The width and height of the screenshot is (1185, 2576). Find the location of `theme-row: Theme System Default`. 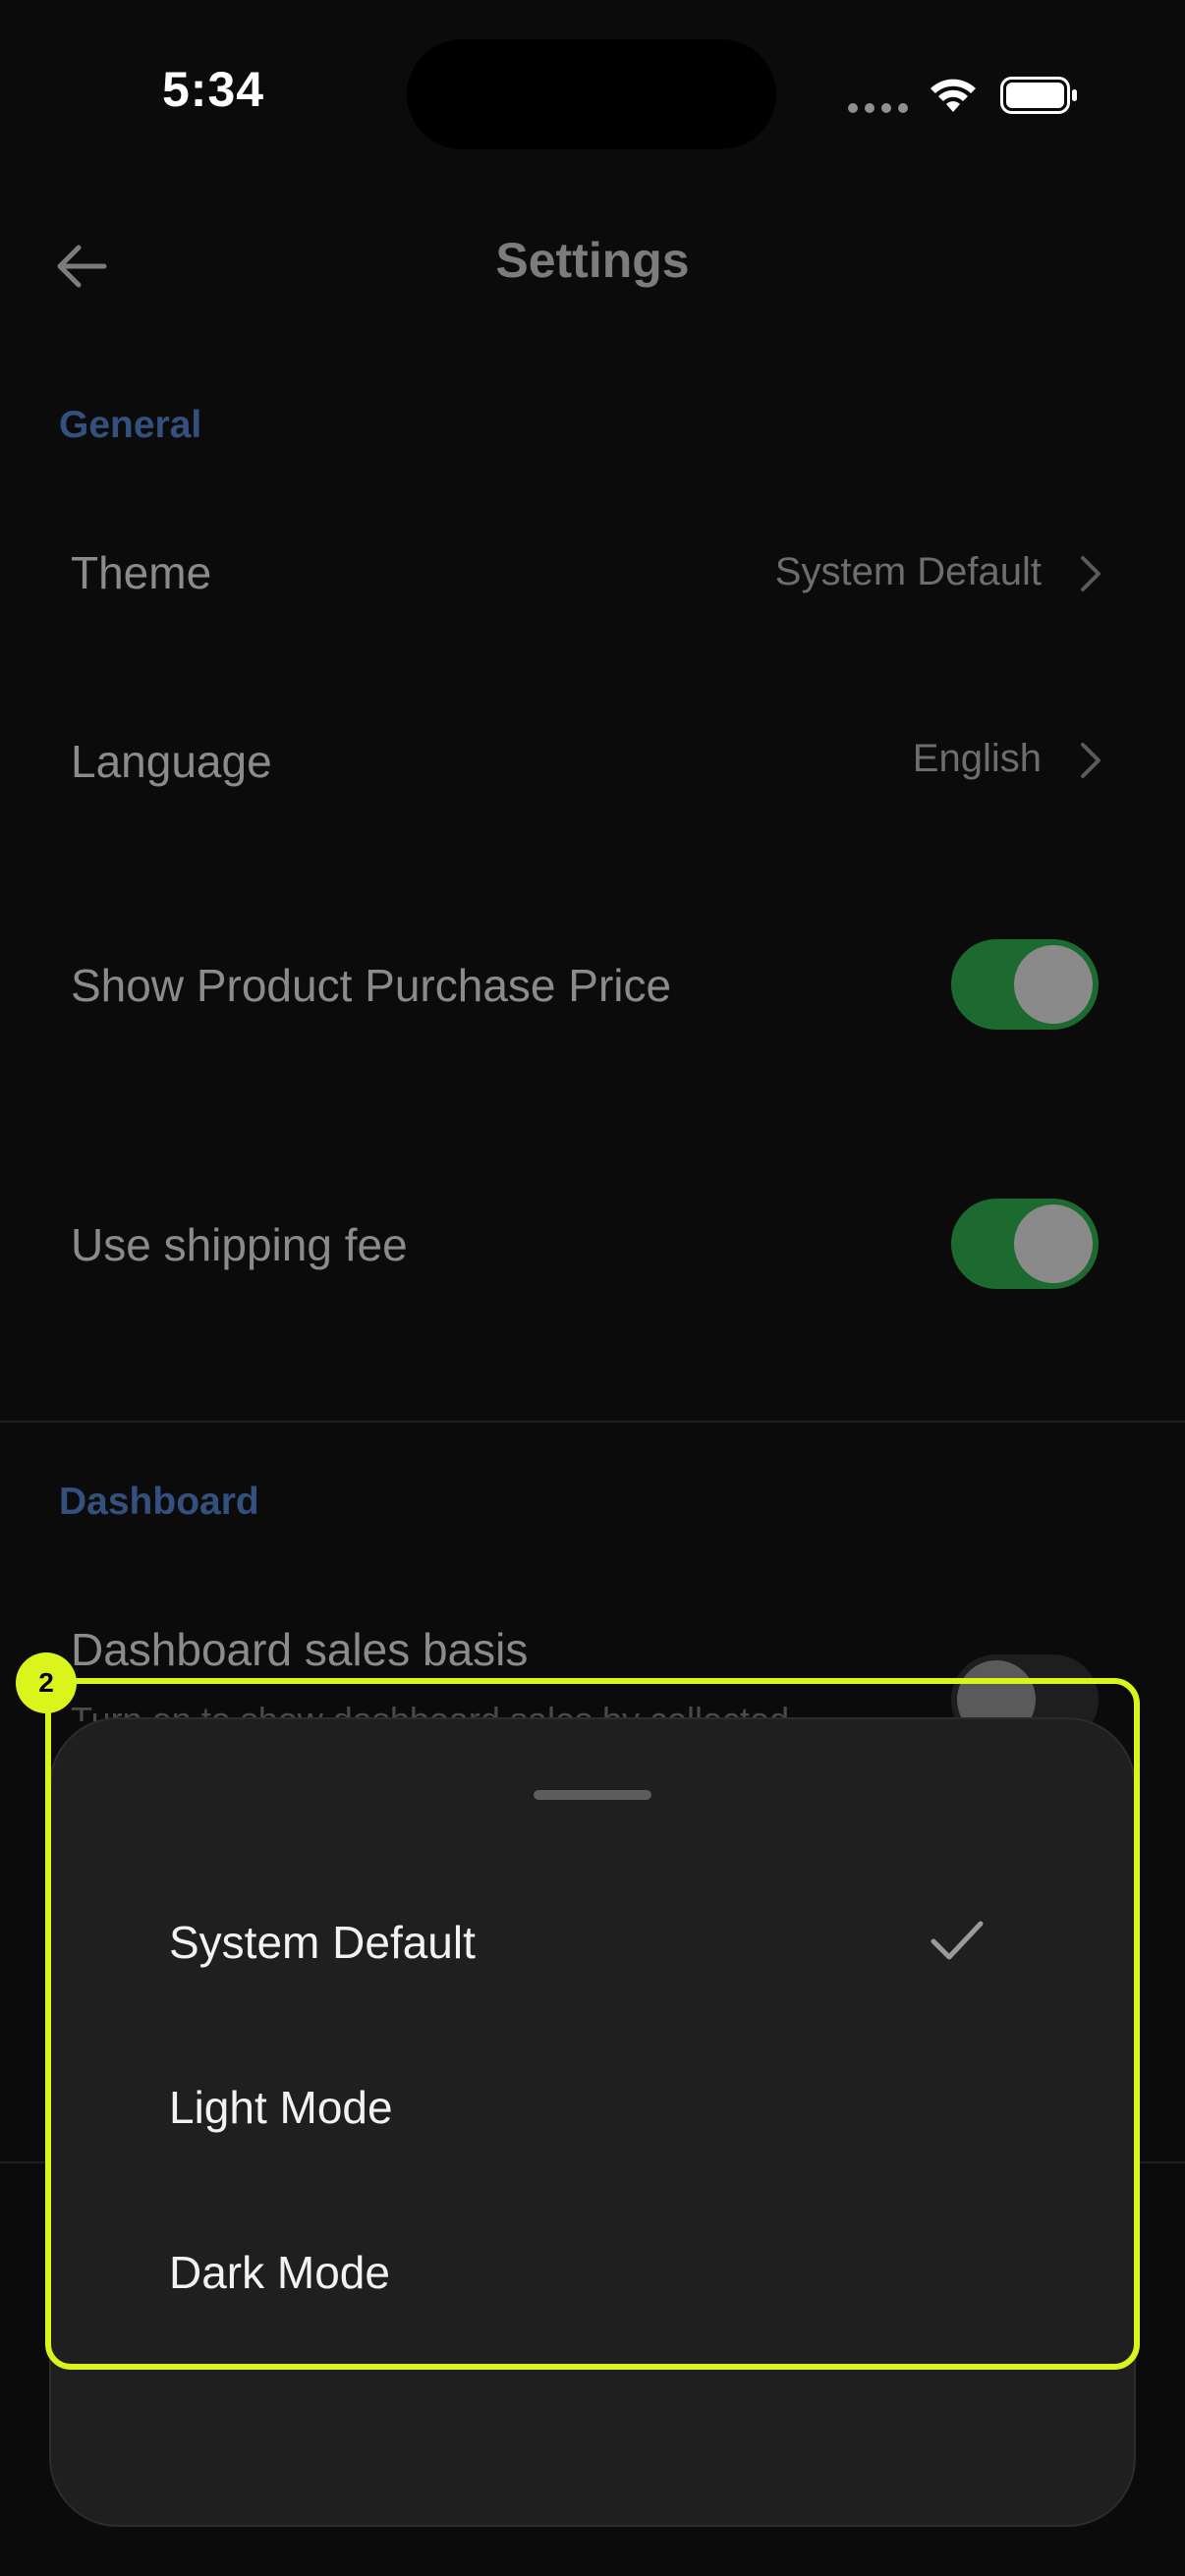

theme-row: Theme System Default is located at coordinates (592, 572).